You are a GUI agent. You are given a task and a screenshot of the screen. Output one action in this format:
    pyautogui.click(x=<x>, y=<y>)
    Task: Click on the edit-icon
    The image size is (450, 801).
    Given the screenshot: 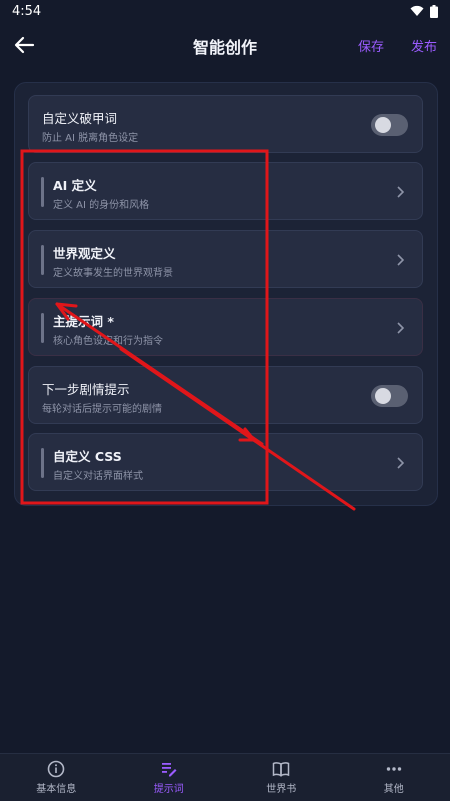 What is the action you would take?
    pyautogui.click(x=169, y=769)
    